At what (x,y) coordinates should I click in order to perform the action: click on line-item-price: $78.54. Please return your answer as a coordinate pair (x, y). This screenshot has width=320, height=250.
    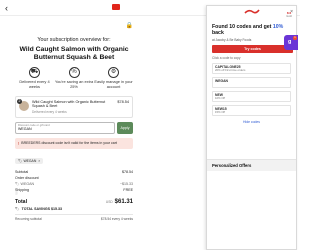
    Looking at the image, I should click on (123, 101).